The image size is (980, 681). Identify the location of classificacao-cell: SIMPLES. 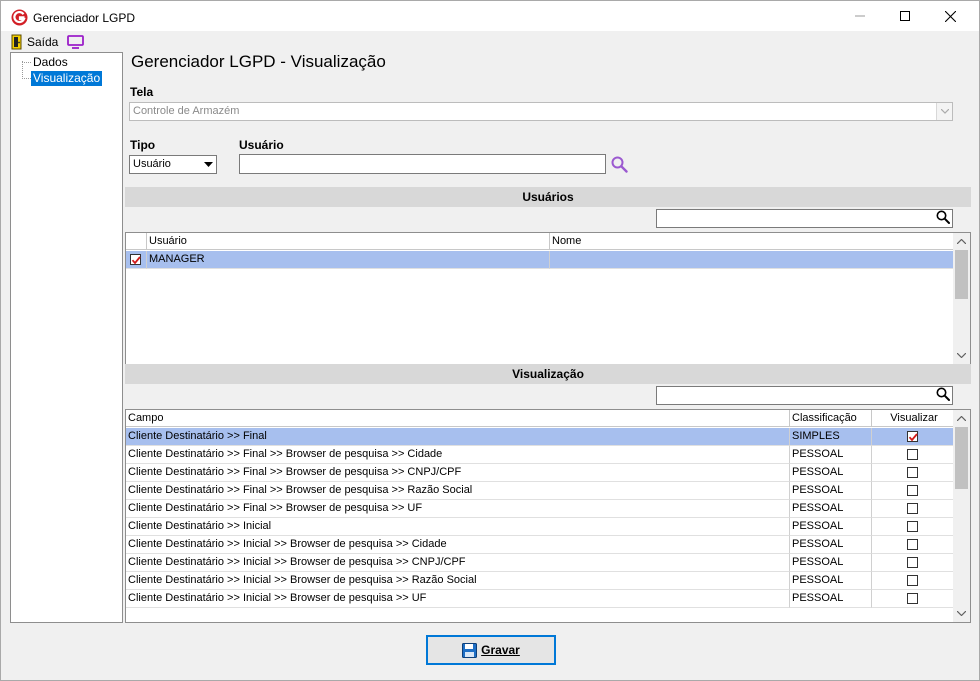
(831, 437).